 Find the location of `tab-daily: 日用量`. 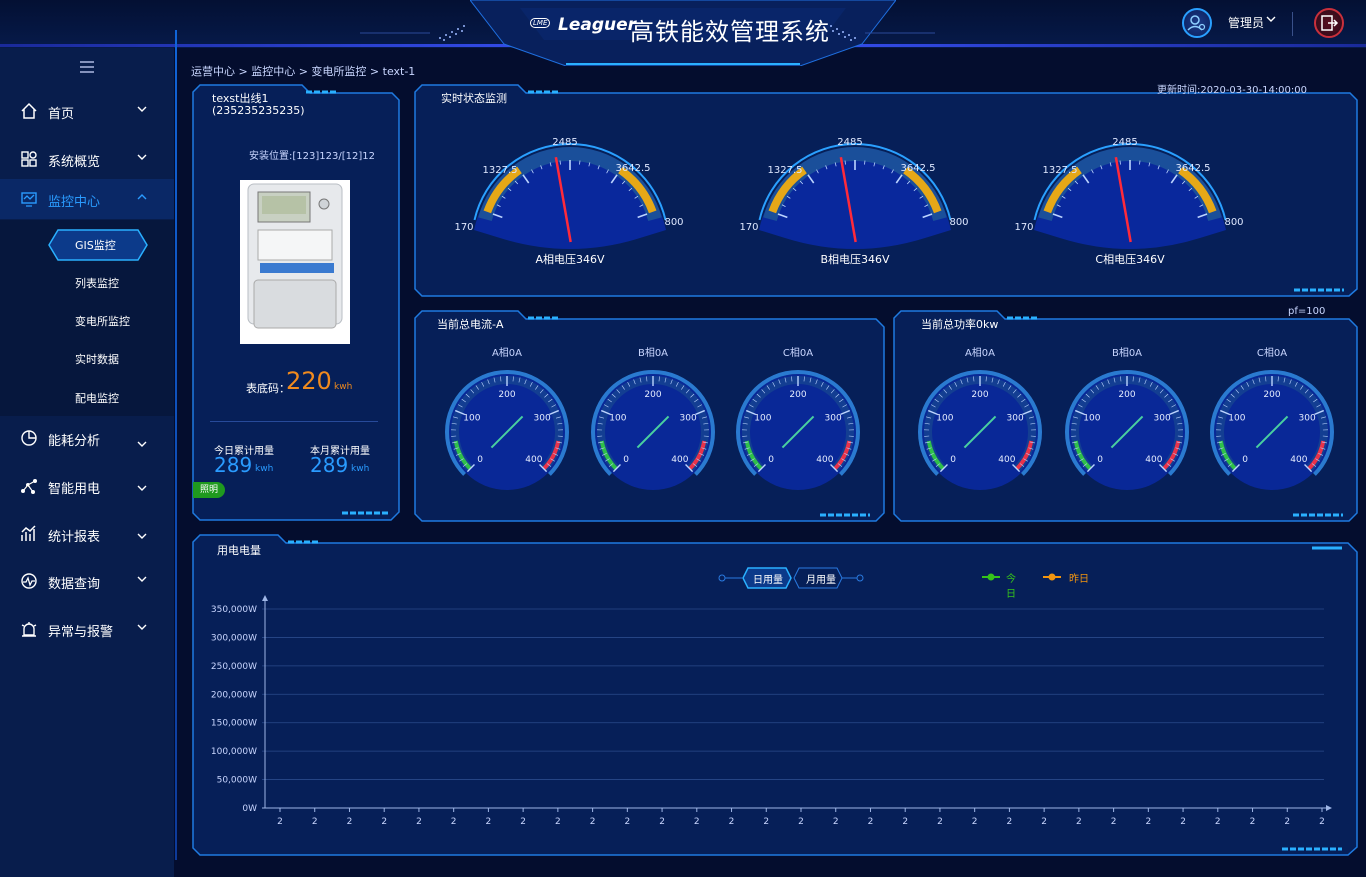

tab-daily: 日用量 is located at coordinates (767, 578).